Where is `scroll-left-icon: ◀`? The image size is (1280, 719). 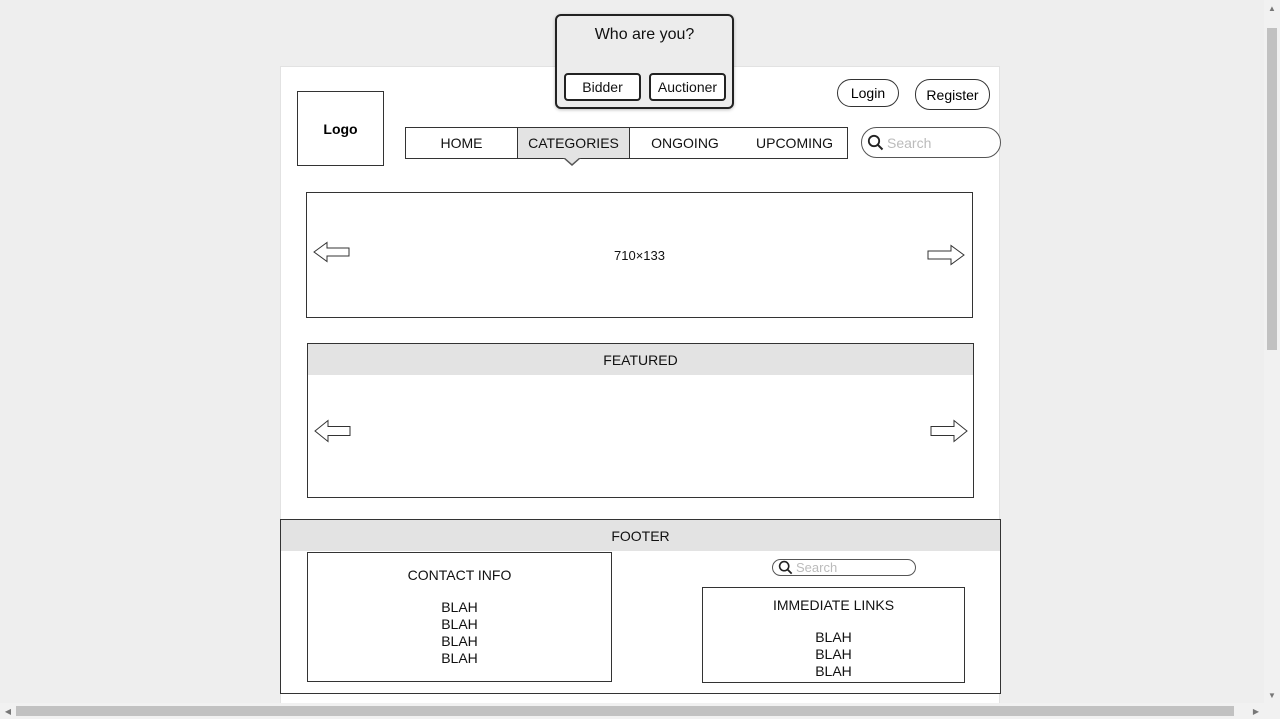 scroll-left-icon: ◀ is located at coordinates (8, 711).